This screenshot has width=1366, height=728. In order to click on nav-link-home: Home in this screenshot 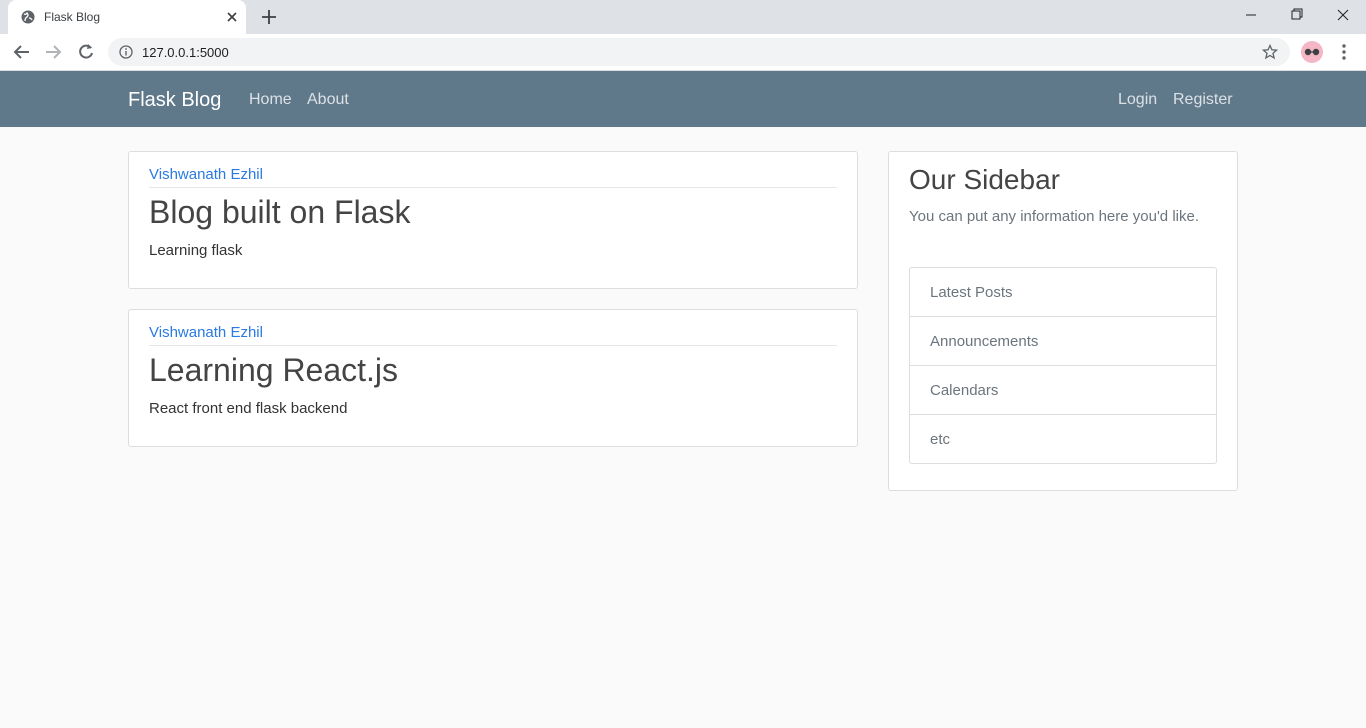, I will do `click(270, 100)`.